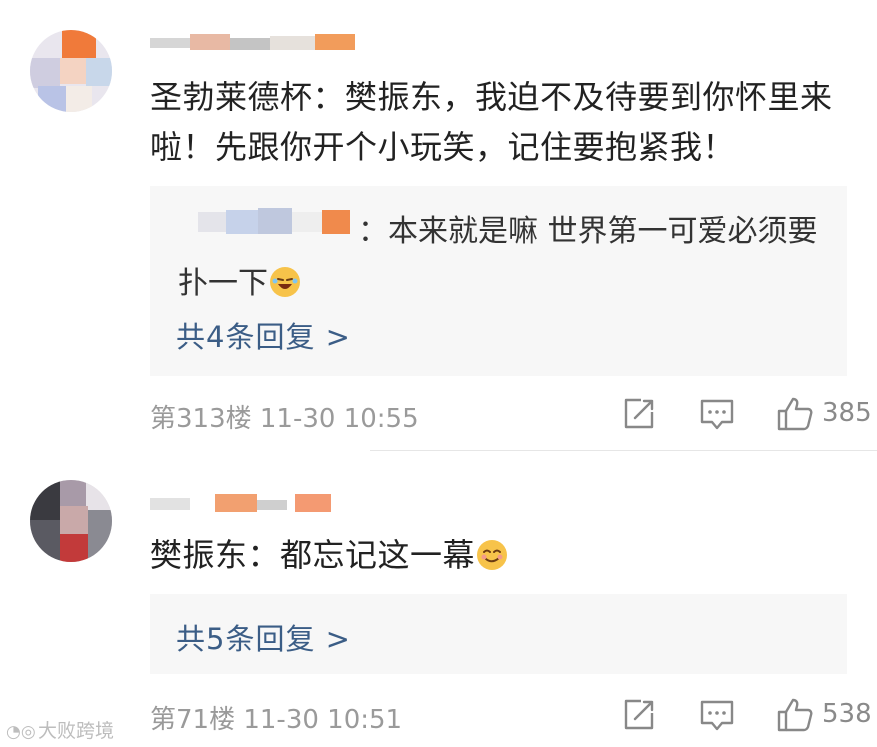 The height and width of the screenshot is (747, 877). What do you see at coordinates (263, 637) in the screenshot?
I see `more-replies-link: 共5条回复 >` at bounding box center [263, 637].